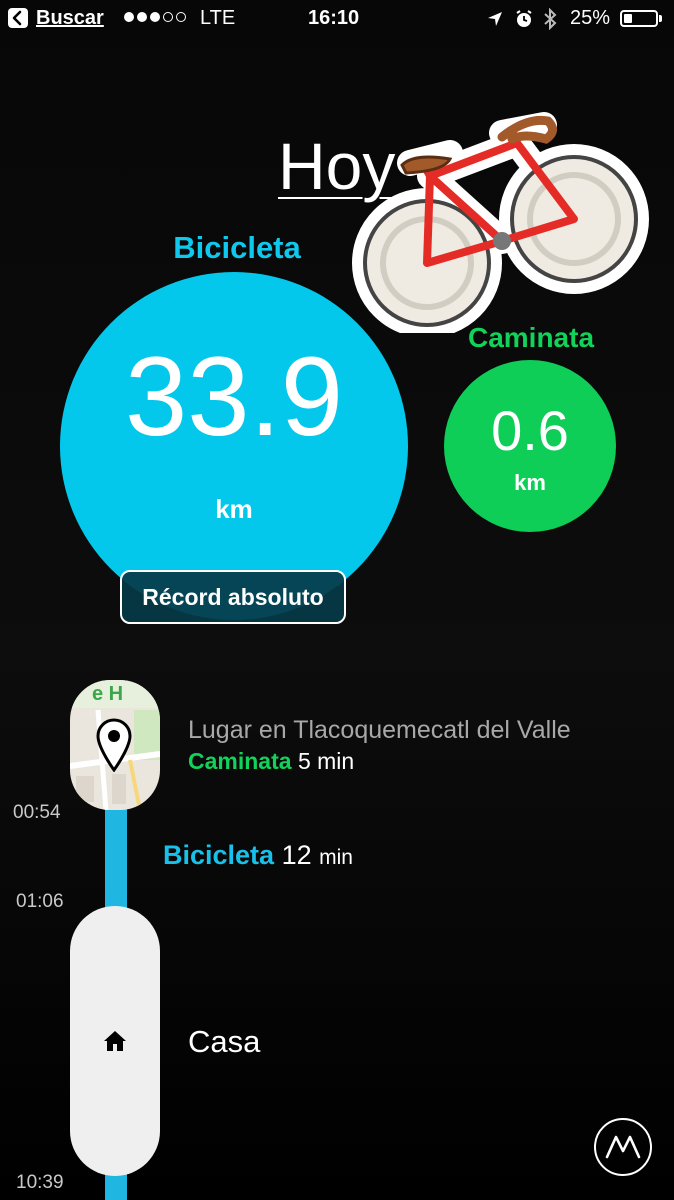 The height and width of the screenshot is (1200, 674). I want to click on back-button: Buscar, so click(70, 18).